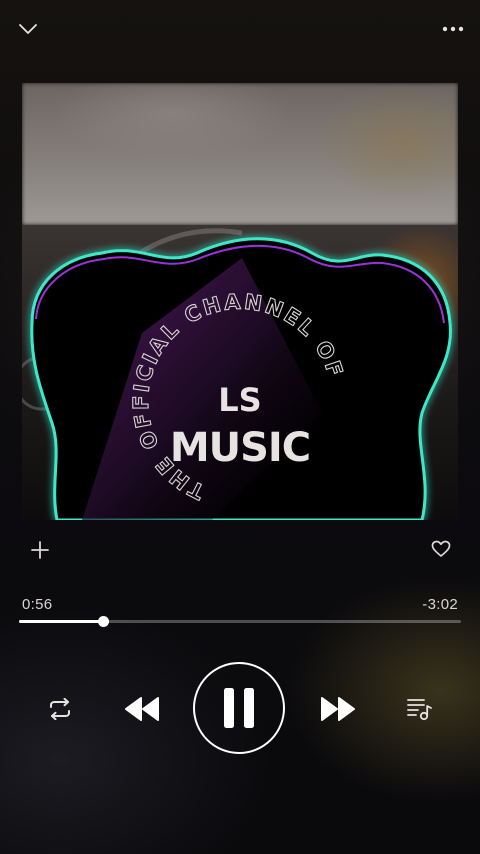 This screenshot has height=854, width=480. What do you see at coordinates (240, 448) in the screenshot?
I see `artwork-logo-music: MUSIC` at bounding box center [240, 448].